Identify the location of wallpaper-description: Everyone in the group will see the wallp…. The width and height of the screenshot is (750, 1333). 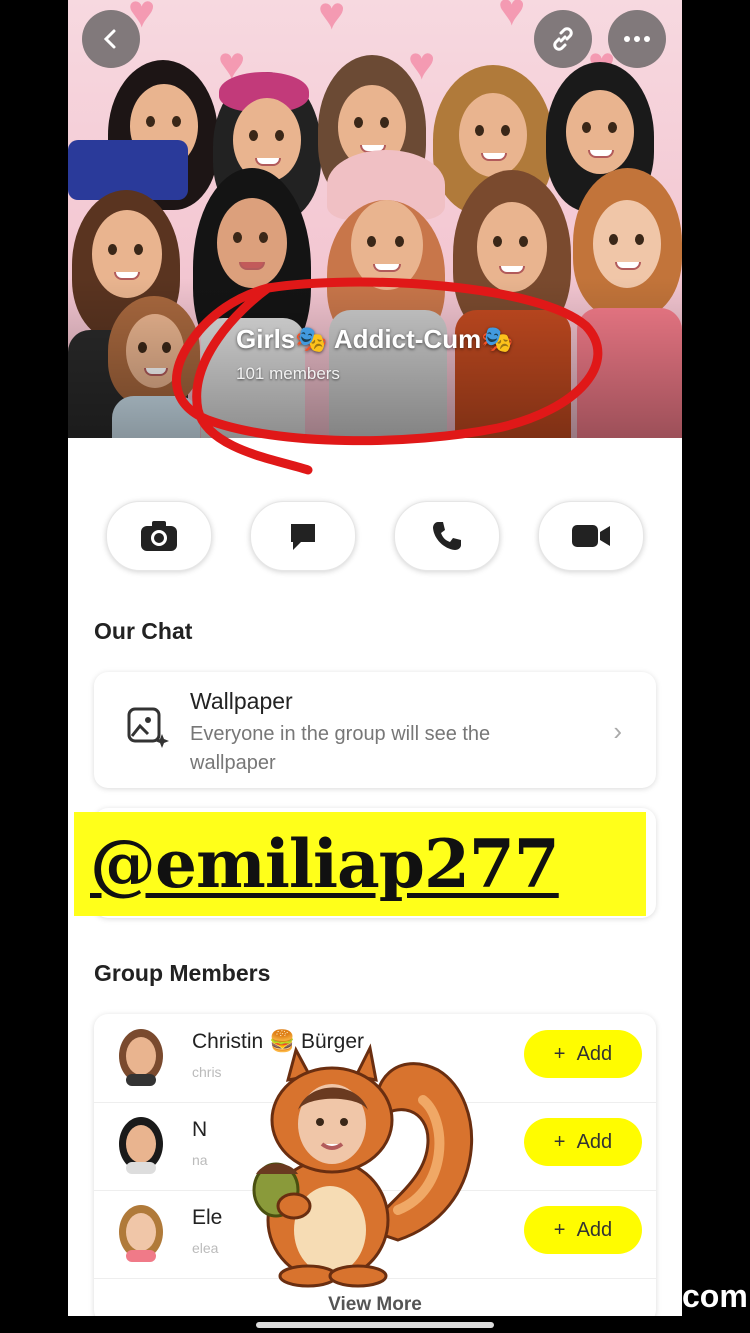
(340, 748).